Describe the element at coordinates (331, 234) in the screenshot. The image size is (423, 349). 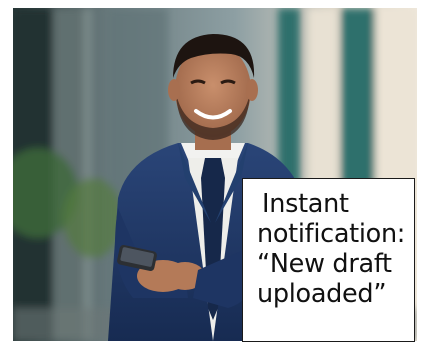
I see `callout-line-2: notification:` at that location.